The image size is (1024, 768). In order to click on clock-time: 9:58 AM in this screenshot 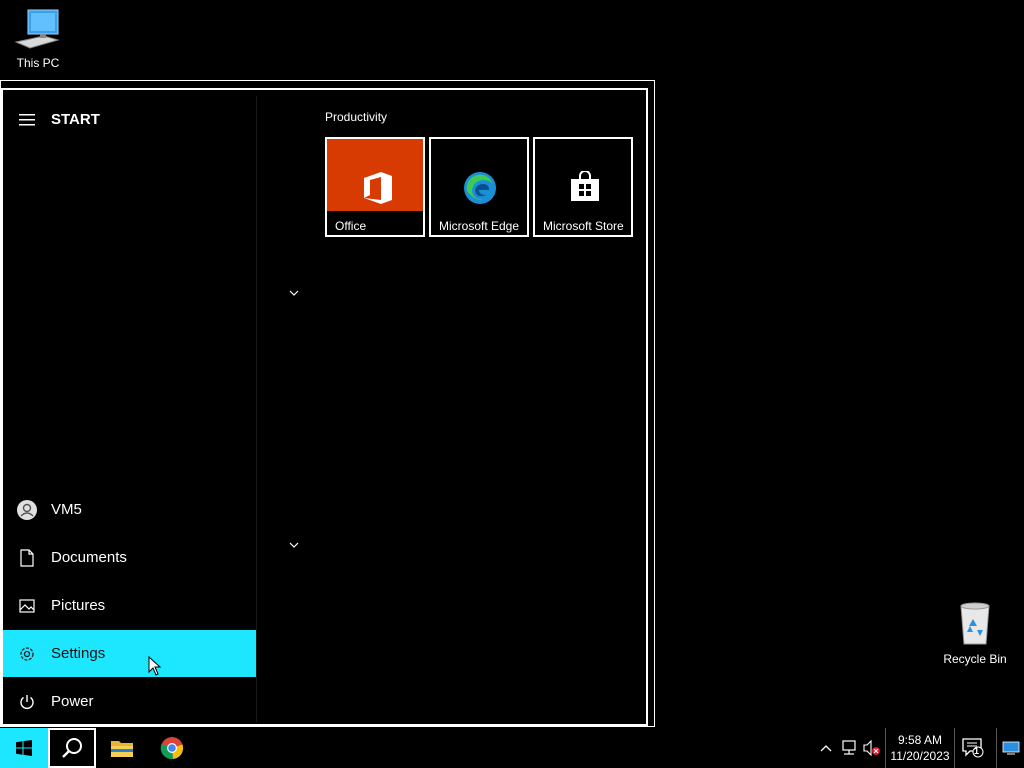, I will do `click(920, 740)`.